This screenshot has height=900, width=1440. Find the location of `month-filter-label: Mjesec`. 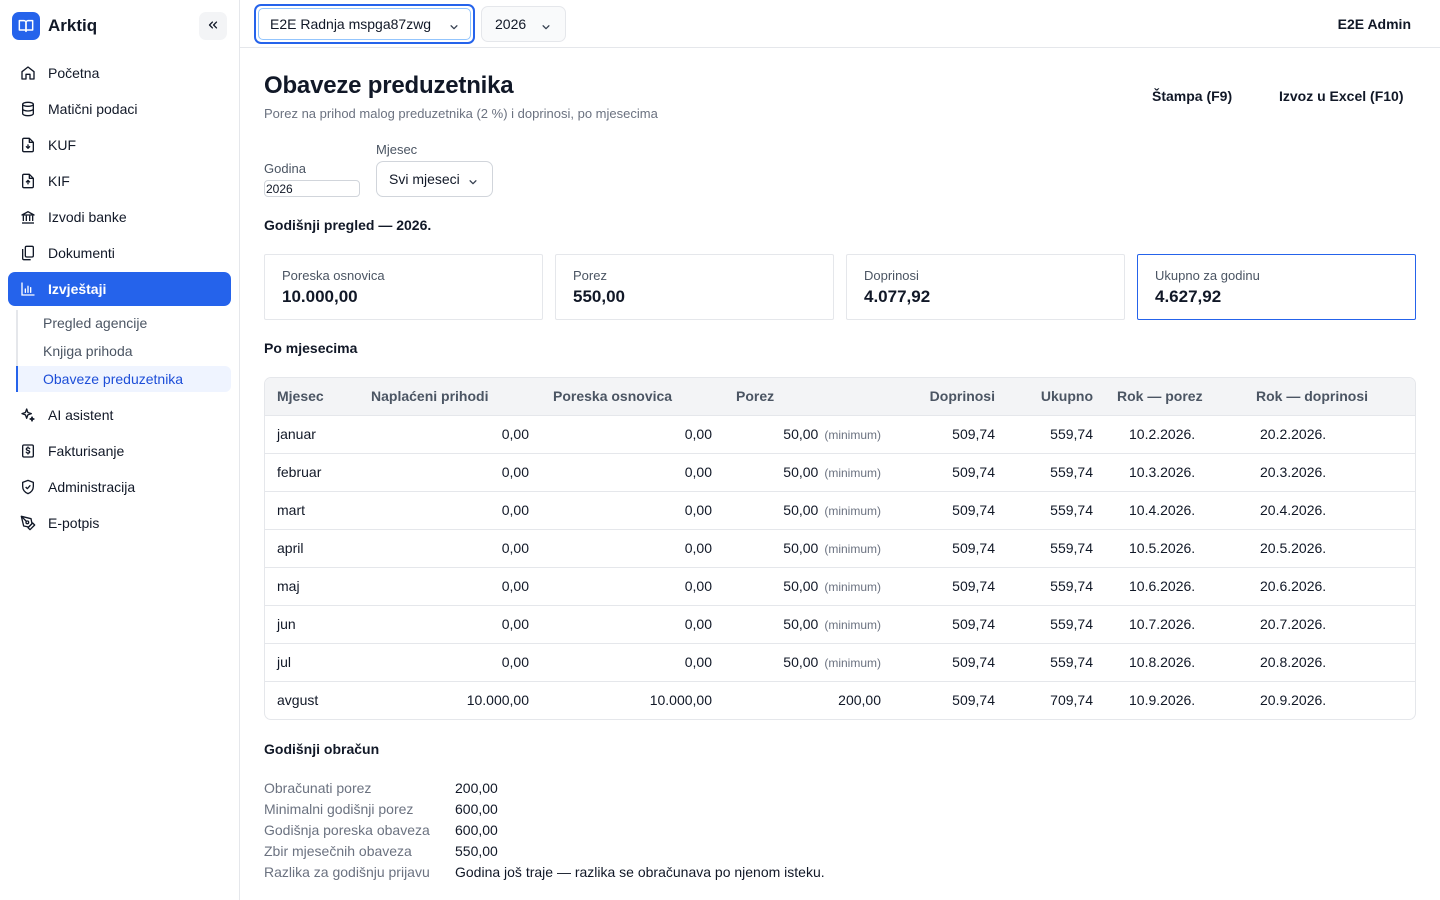

month-filter-label: Mjesec is located at coordinates (397, 149).